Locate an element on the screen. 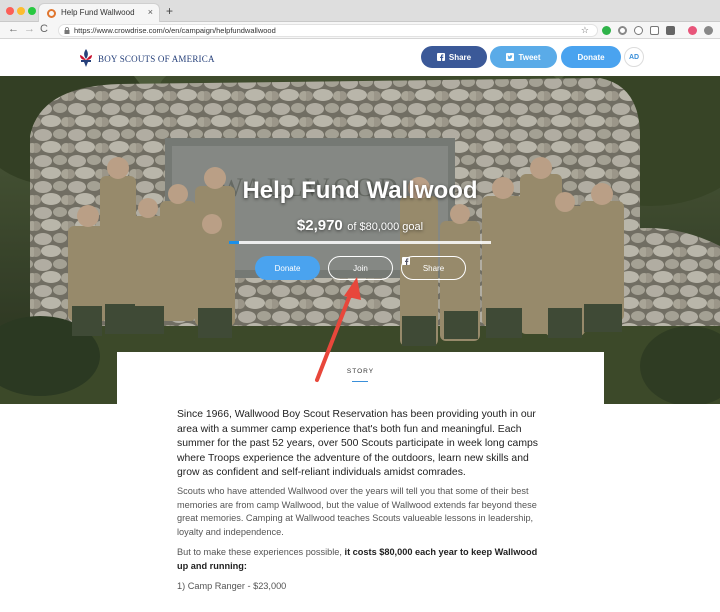 Image resolution: width=720 pixels, height=612 pixels. bookmark-star-icon: ☆ is located at coordinates (585, 30).